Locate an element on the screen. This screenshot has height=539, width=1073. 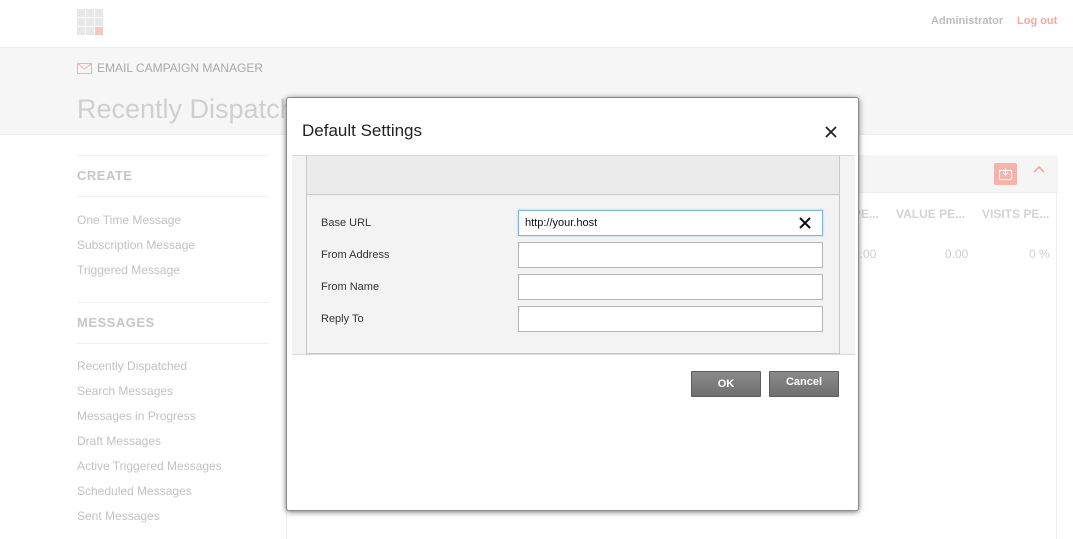
form-header-band is located at coordinates (573, 175).